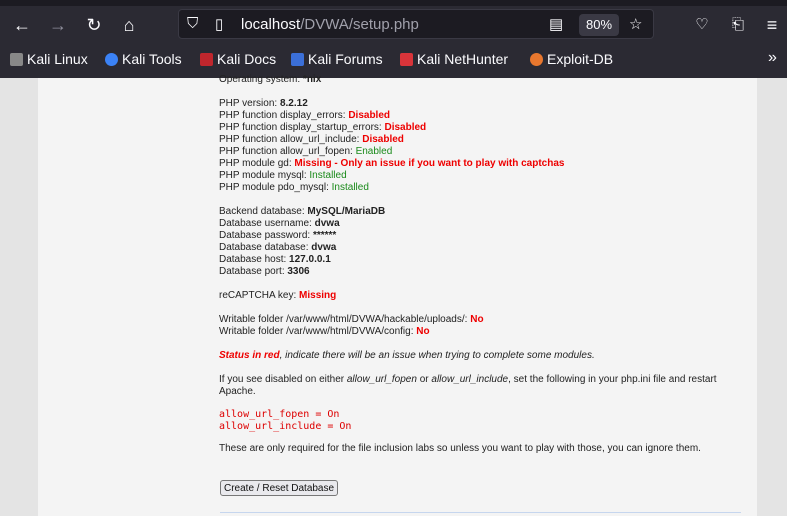 The image size is (787, 516). Describe the element at coordinates (738, 25) in the screenshot. I see `extensions-icon: ⎗` at that location.